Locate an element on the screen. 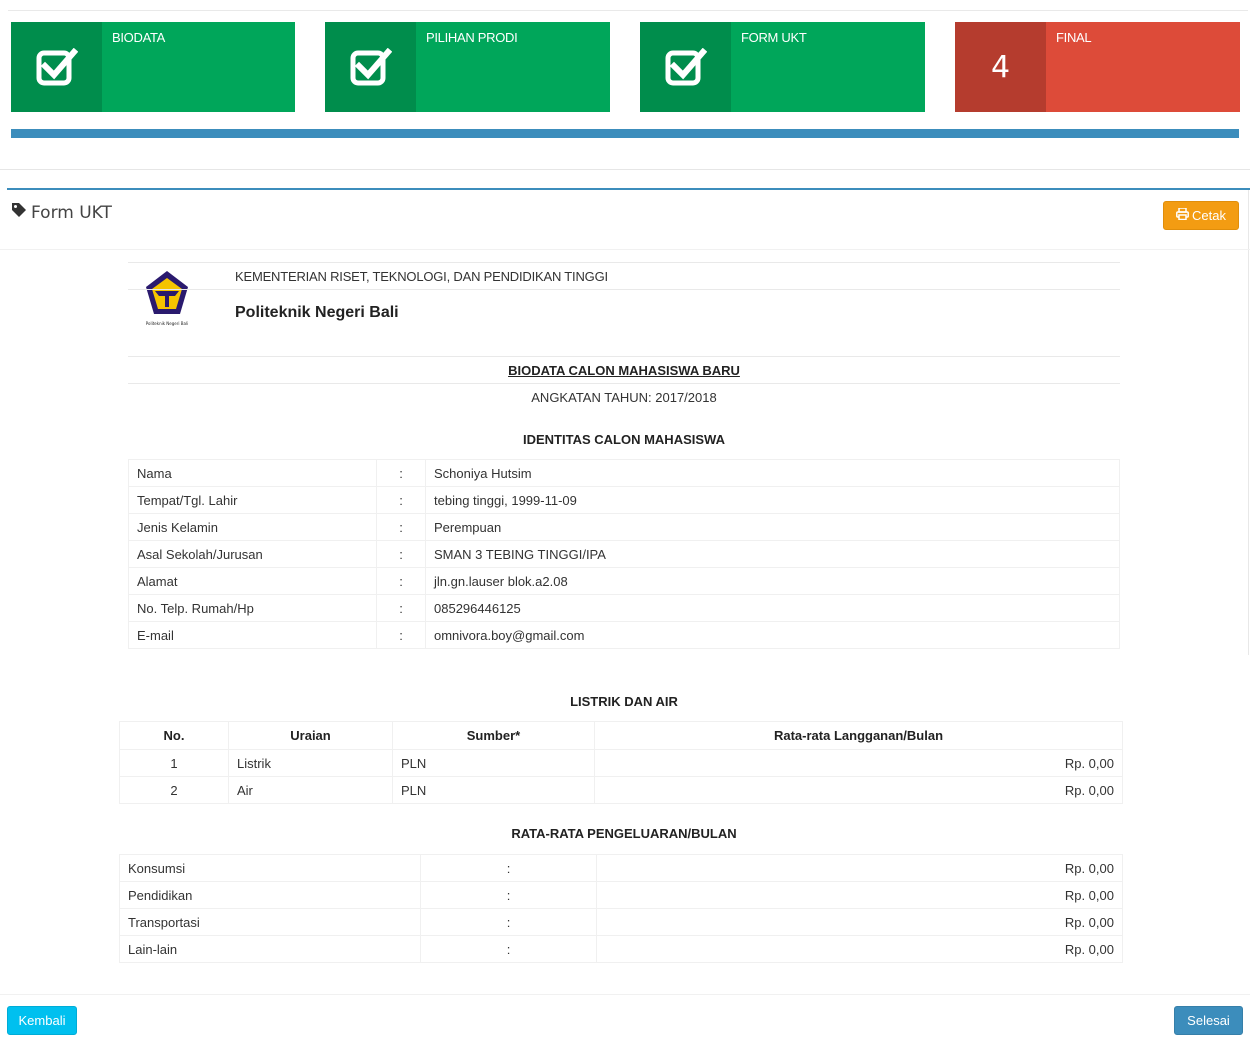  print-button: Cetak is located at coordinates (1201, 215).